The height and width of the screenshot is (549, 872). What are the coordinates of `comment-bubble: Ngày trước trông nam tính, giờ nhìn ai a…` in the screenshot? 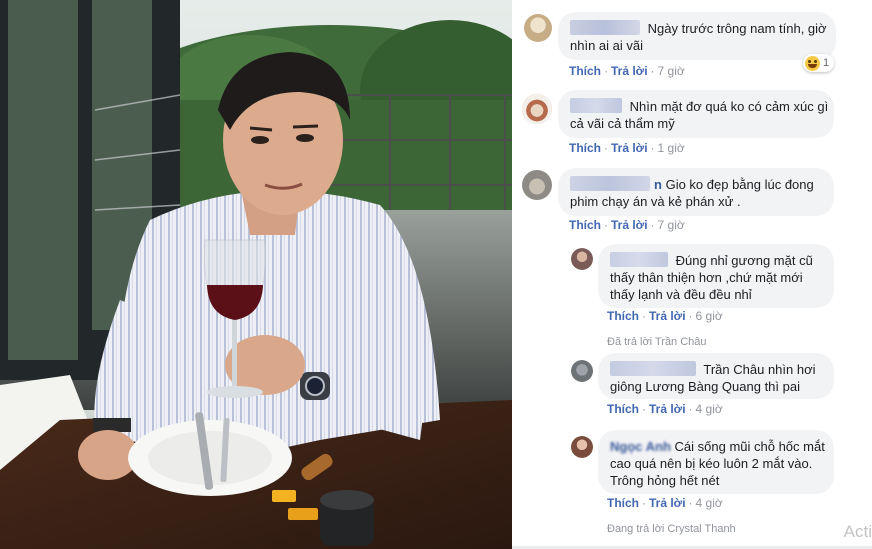 It's located at (697, 36).